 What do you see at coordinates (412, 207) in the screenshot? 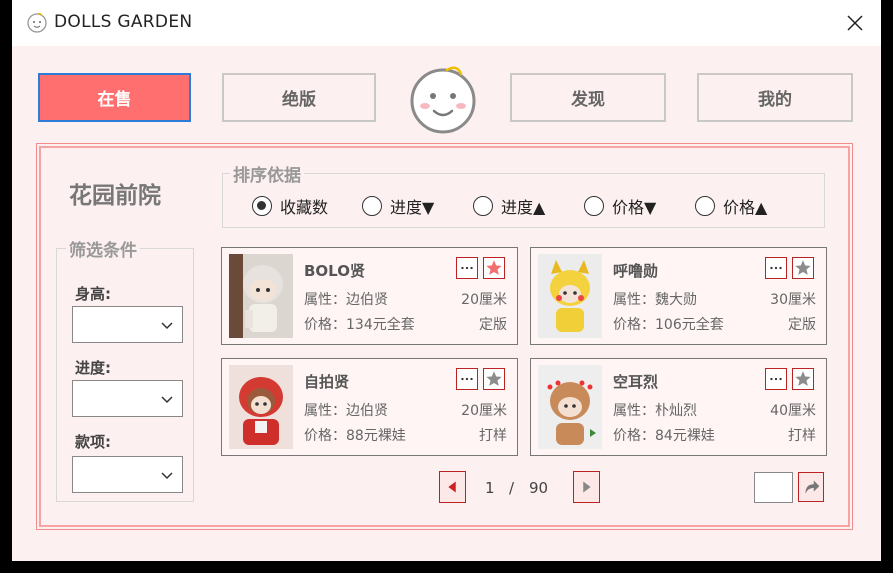
I see `sort-option-label: 进度▼` at bounding box center [412, 207].